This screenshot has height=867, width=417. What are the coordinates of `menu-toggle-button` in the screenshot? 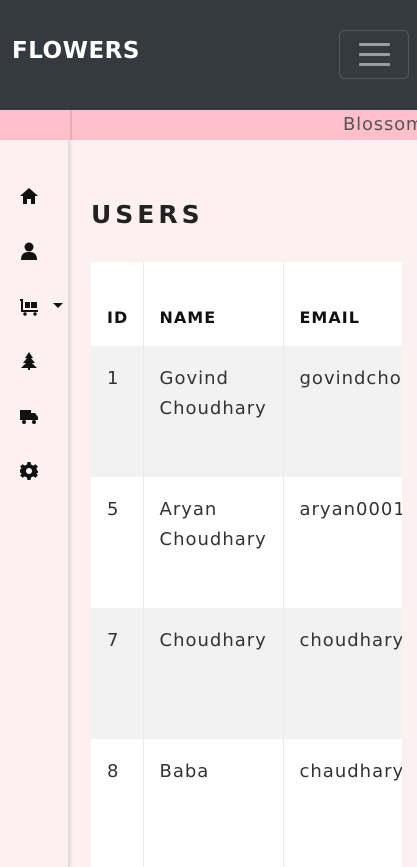 It's located at (374, 54).